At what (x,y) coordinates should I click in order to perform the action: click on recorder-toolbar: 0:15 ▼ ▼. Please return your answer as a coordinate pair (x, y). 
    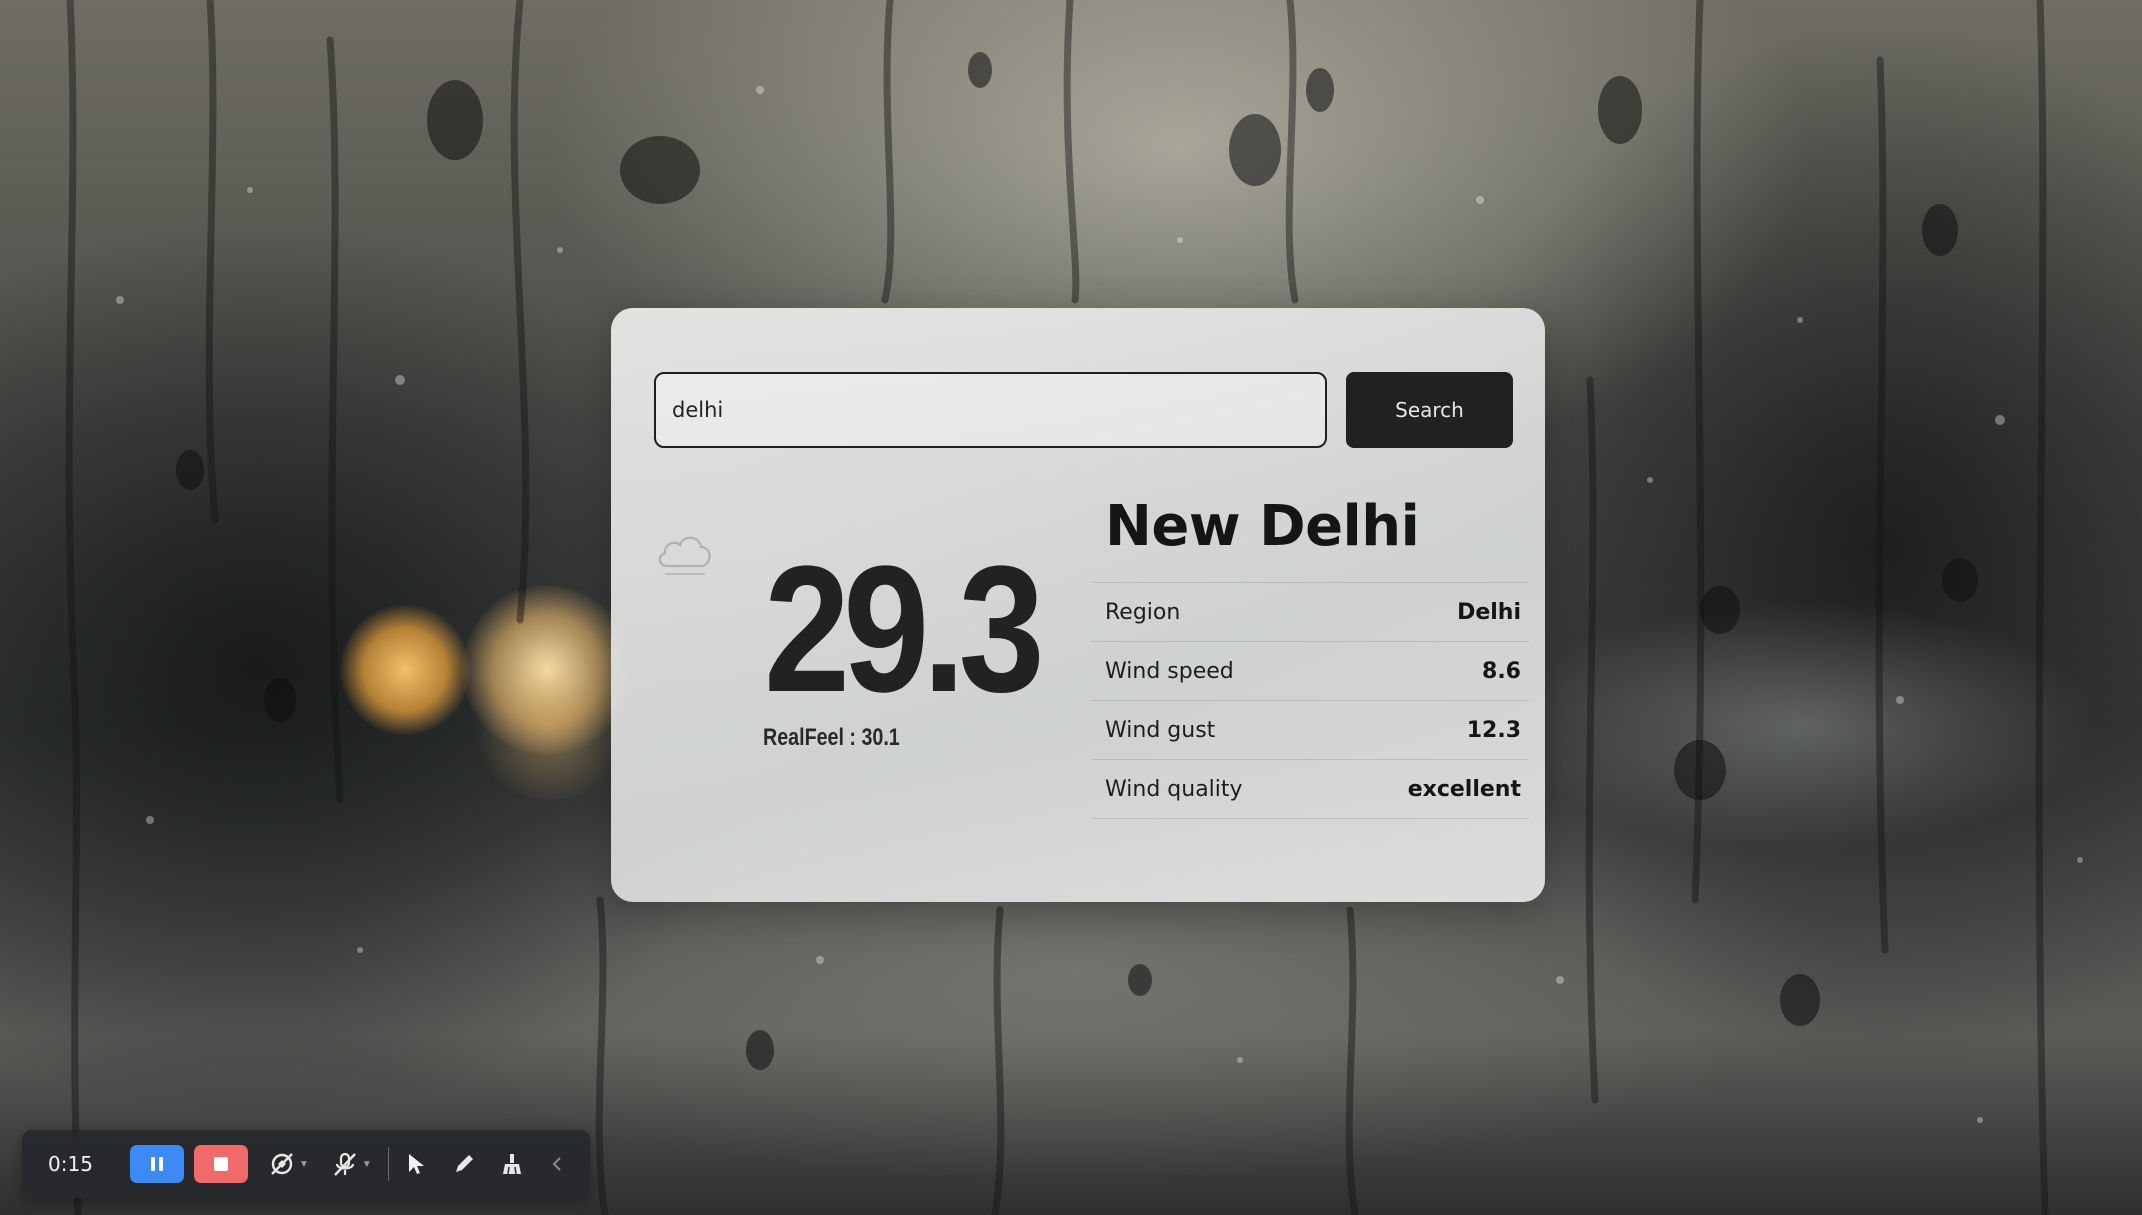
    Looking at the image, I should click on (306, 1164).